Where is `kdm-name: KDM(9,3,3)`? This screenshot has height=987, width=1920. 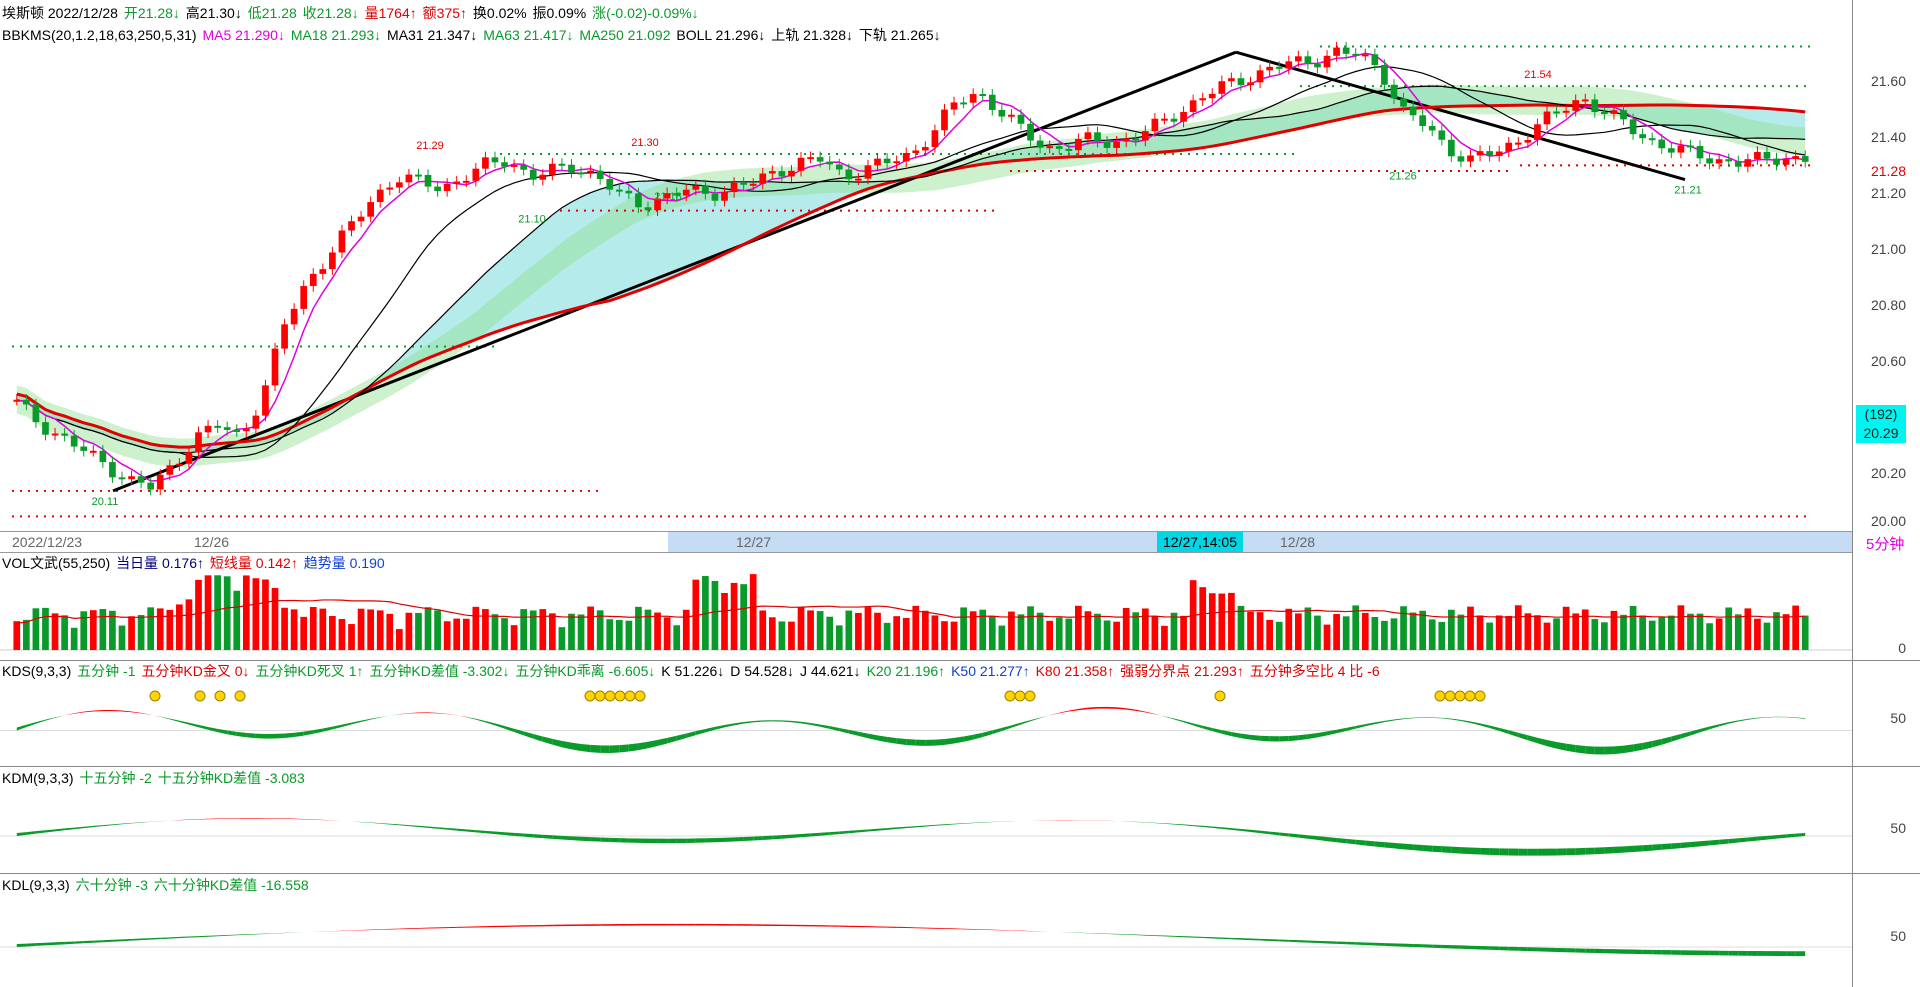 kdm-name: KDM(9,3,3) is located at coordinates (38, 778).